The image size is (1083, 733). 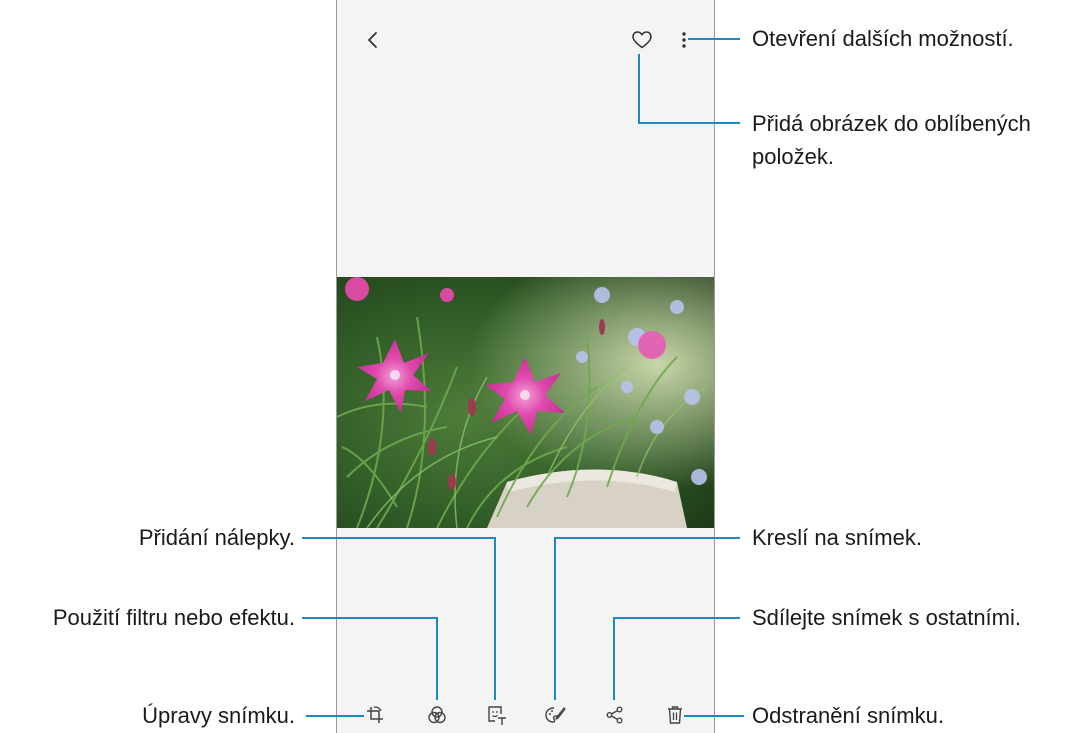 I want to click on label-share: Sdílejte snímek s ostatními., so click(x=886, y=617).